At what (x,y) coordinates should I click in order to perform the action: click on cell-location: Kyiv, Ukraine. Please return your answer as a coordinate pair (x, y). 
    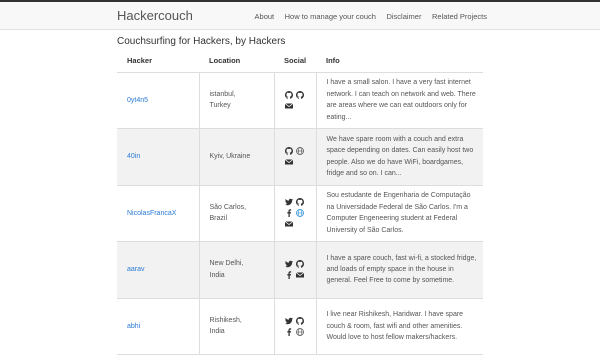
    Looking at the image, I should click on (236, 157).